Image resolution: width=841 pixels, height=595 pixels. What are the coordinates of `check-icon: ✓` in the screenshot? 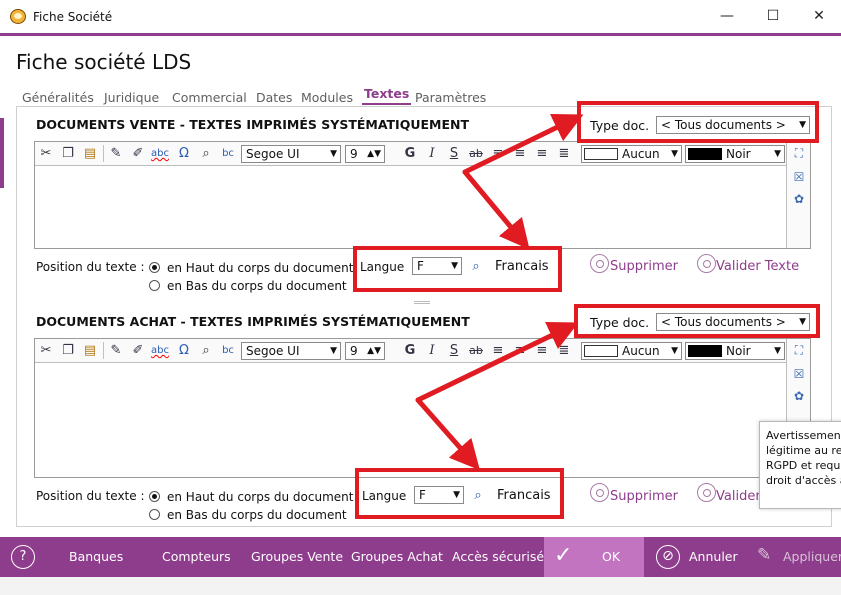 It's located at (563, 555).